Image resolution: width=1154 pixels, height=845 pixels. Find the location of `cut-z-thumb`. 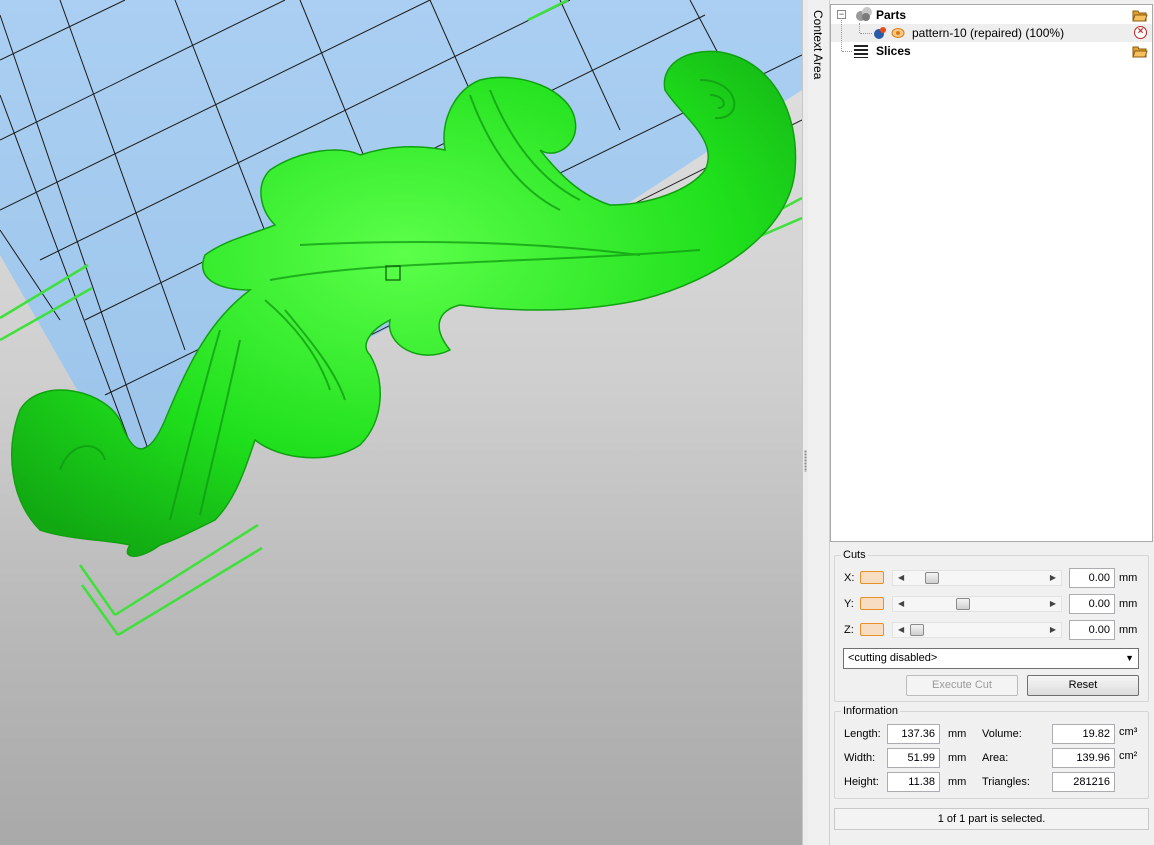

cut-z-thumb is located at coordinates (917, 630).